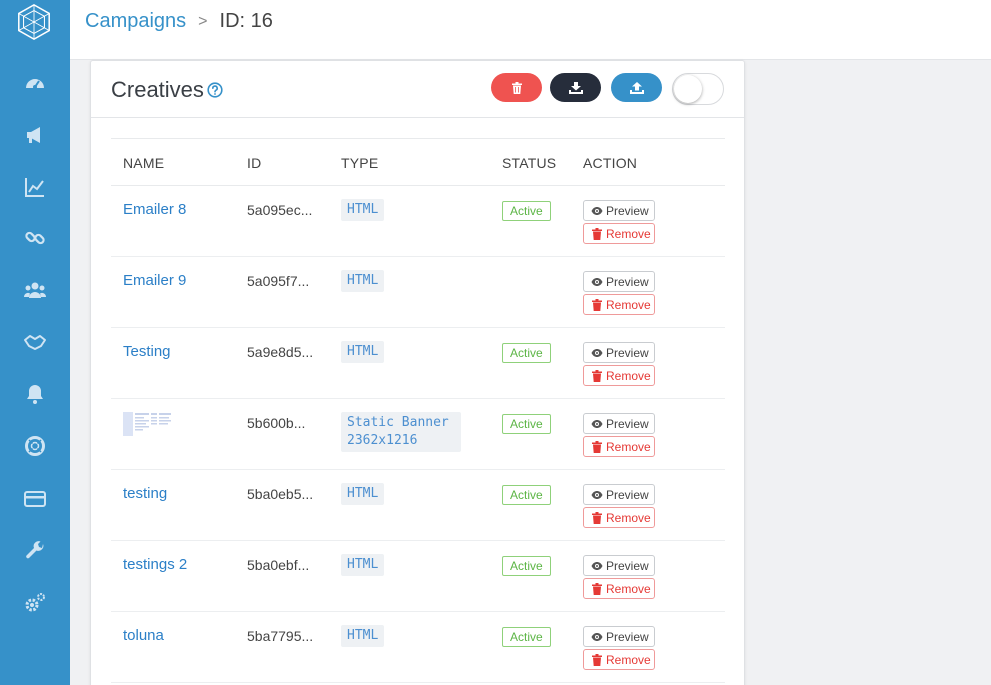 The image size is (991, 685). I want to click on nav-campaigns, so click(35, 135).